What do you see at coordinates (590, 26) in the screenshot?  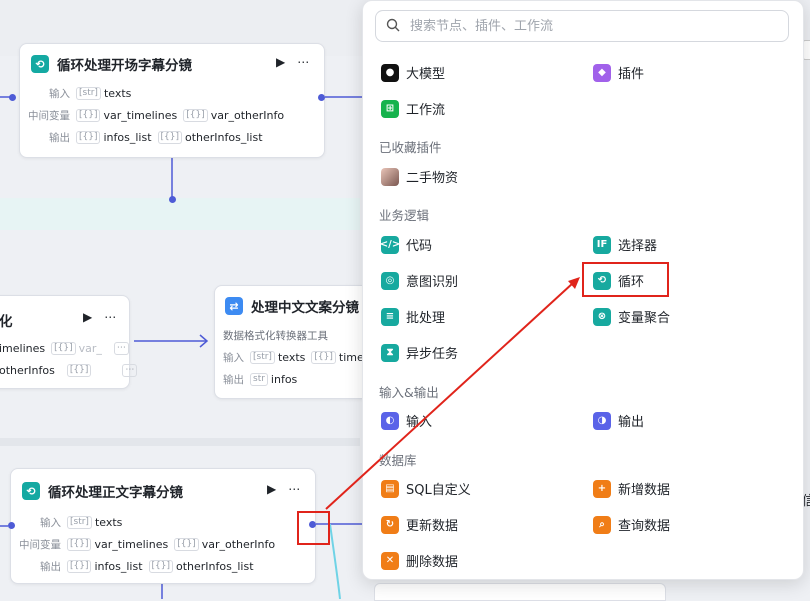 I see `search-input` at bounding box center [590, 26].